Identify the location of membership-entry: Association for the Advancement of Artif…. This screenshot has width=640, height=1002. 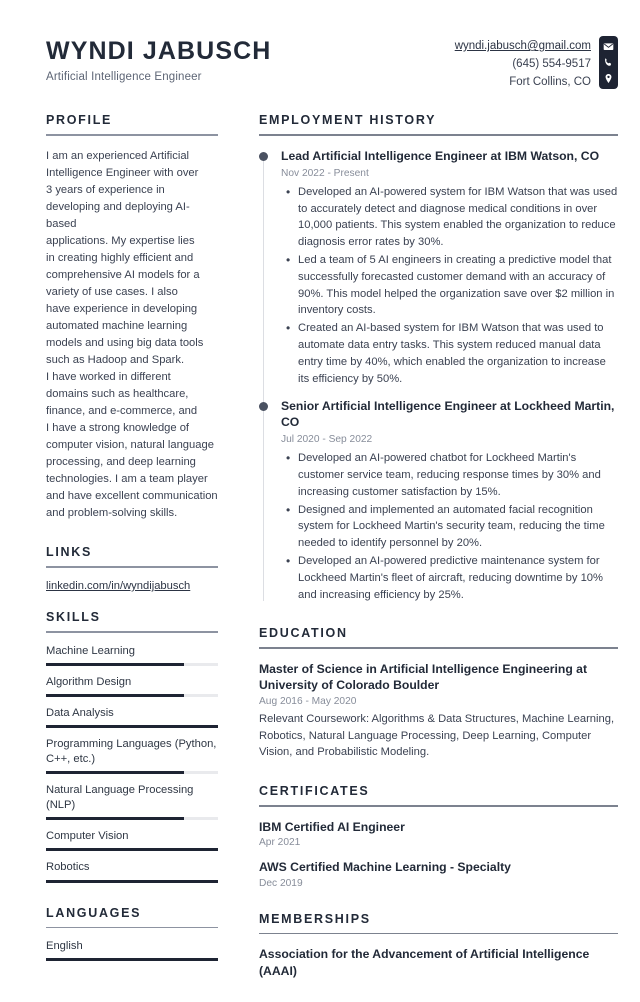
(438, 962).